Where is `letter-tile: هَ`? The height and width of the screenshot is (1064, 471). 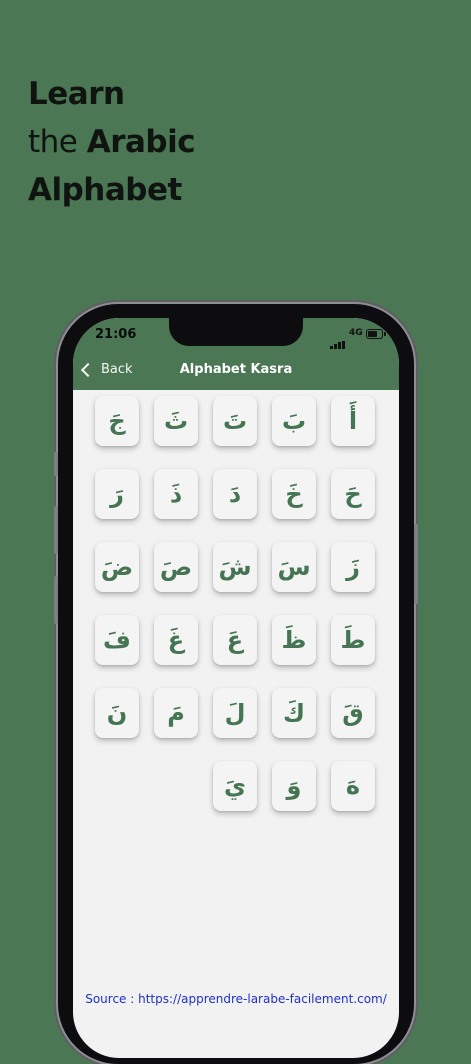
letter-tile: هَ is located at coordinates (353, 786).